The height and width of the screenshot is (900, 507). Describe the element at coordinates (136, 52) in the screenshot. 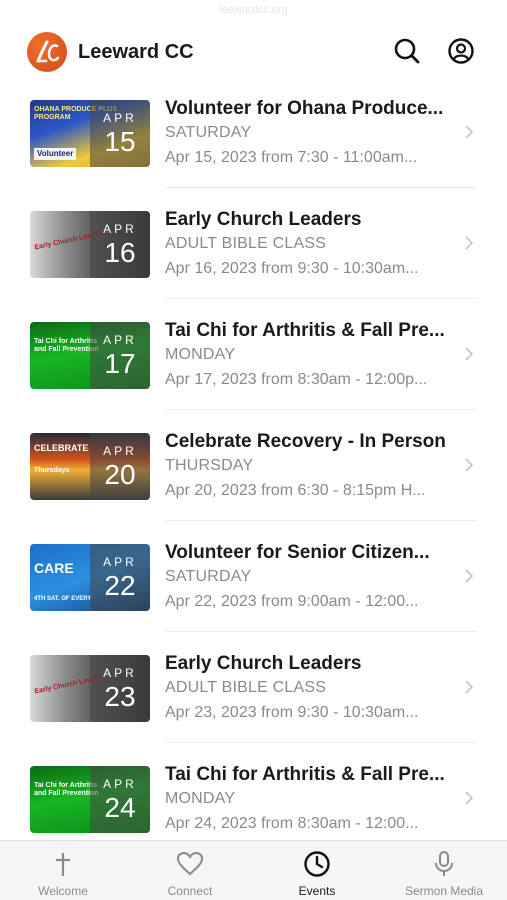

I see `app-title: Leeward CC` at that location.